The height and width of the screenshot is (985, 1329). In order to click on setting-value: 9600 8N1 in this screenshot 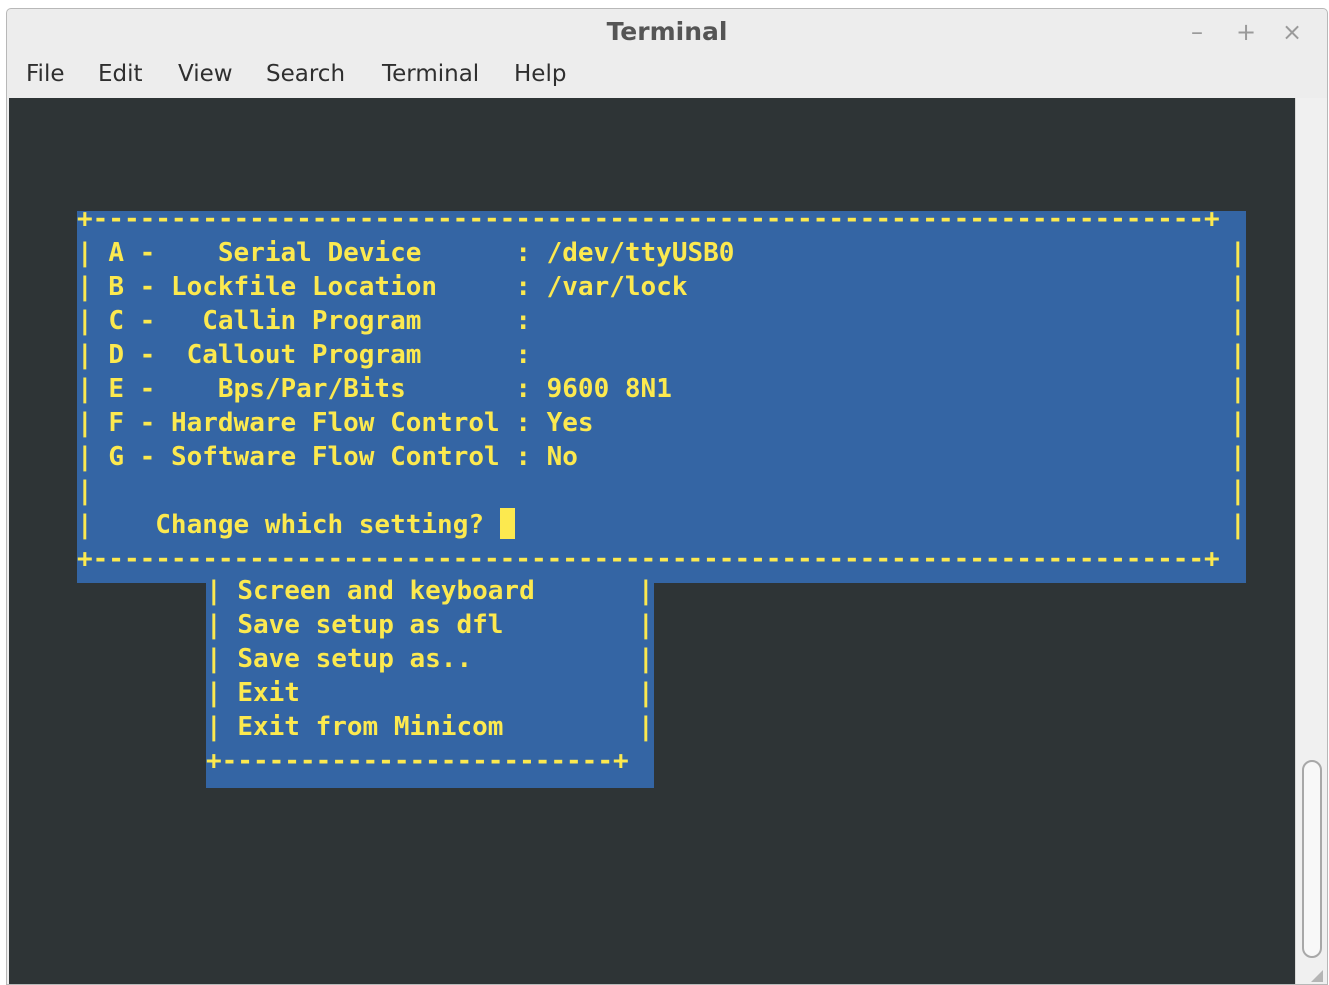, I will do `click(609, 389)`.